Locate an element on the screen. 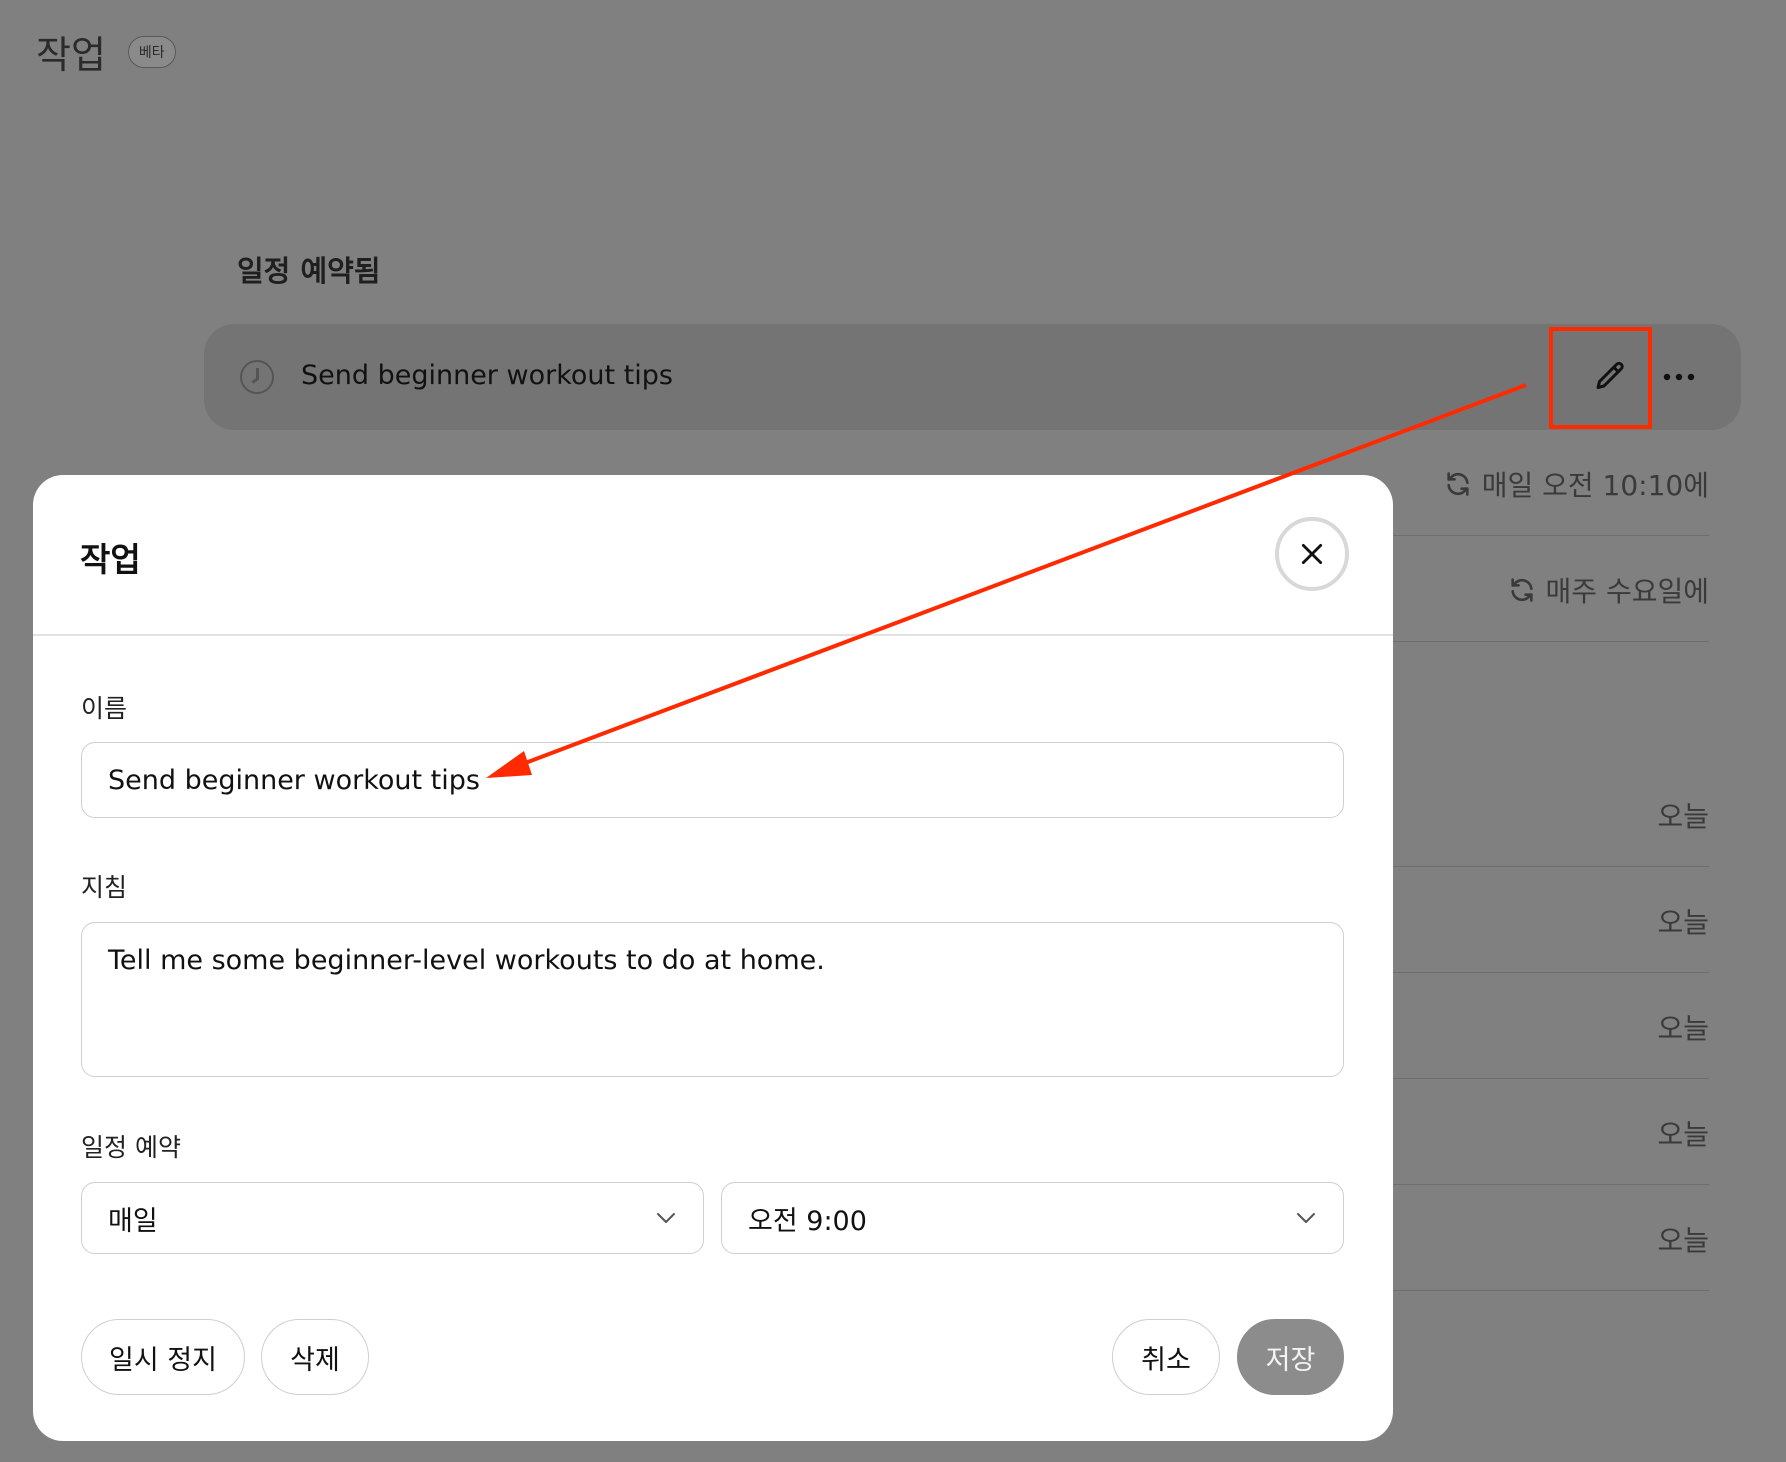 This screenshot has height=1462, width=1786. close-icon is located at coordinates (1312, 554).